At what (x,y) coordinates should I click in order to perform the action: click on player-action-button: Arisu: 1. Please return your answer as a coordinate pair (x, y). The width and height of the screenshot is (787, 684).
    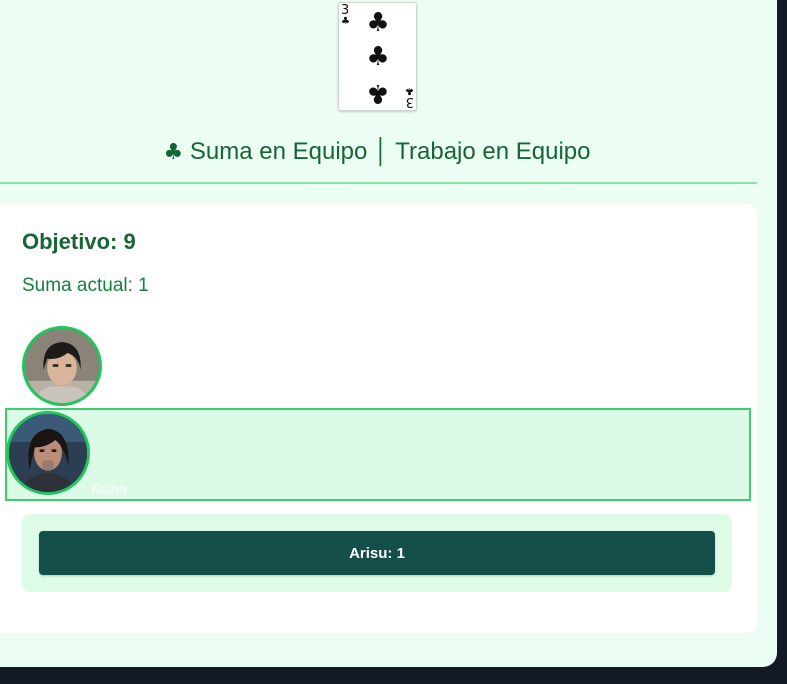
    Looking at the image, I should click on (377, 553).